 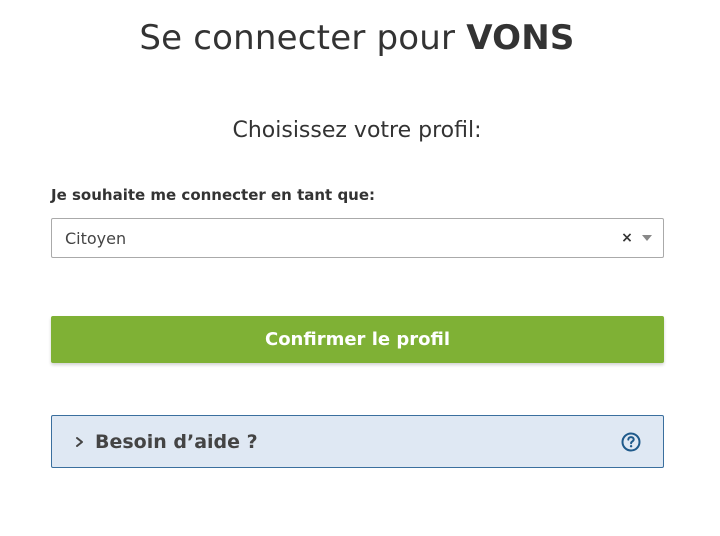 What do you see at coordinates (631, 442) in the screenshot?
I see `question-circle-icon` at bounding box center [631, 442].